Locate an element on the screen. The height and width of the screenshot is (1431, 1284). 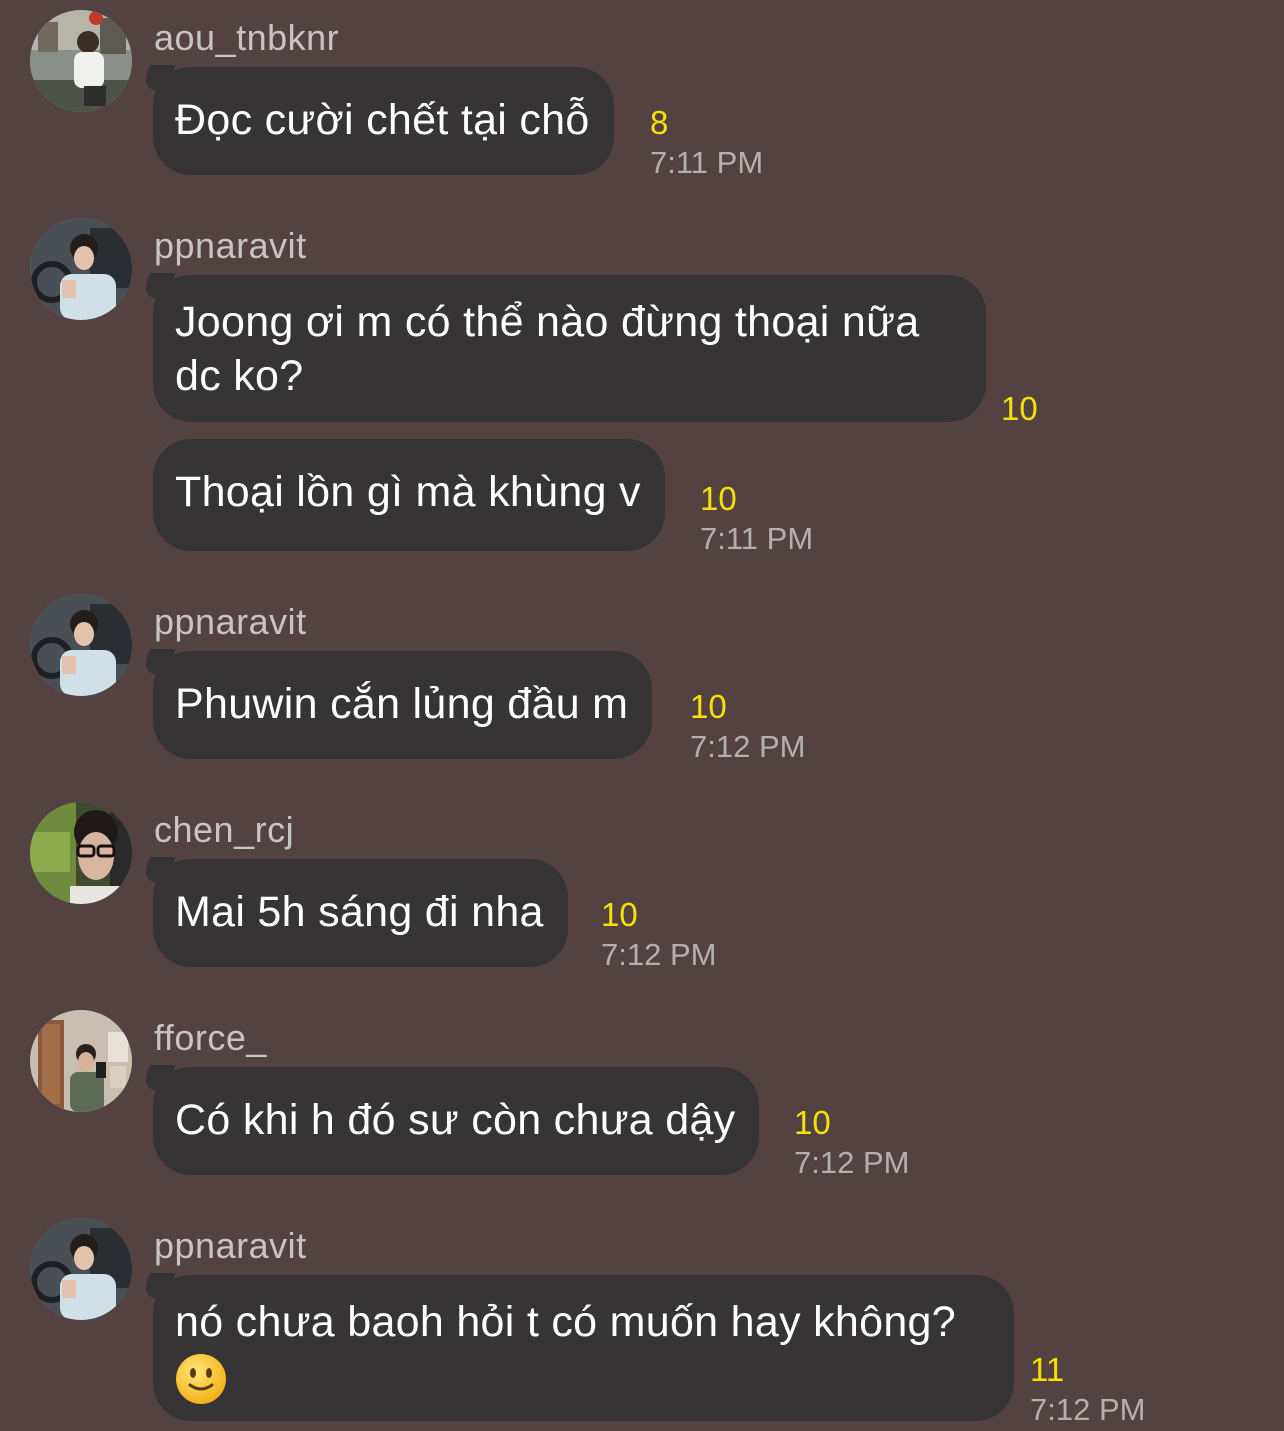
message-text: Thoại lồn gì mà khùng v is located at coordinates (408, 492).